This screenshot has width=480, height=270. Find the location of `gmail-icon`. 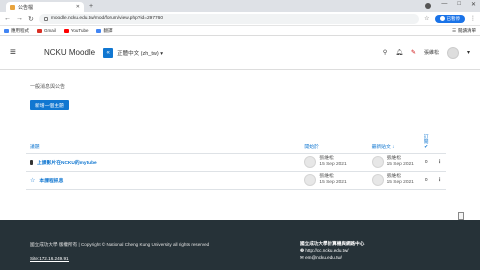

gmail-icon is located at coordinates (39, 30).